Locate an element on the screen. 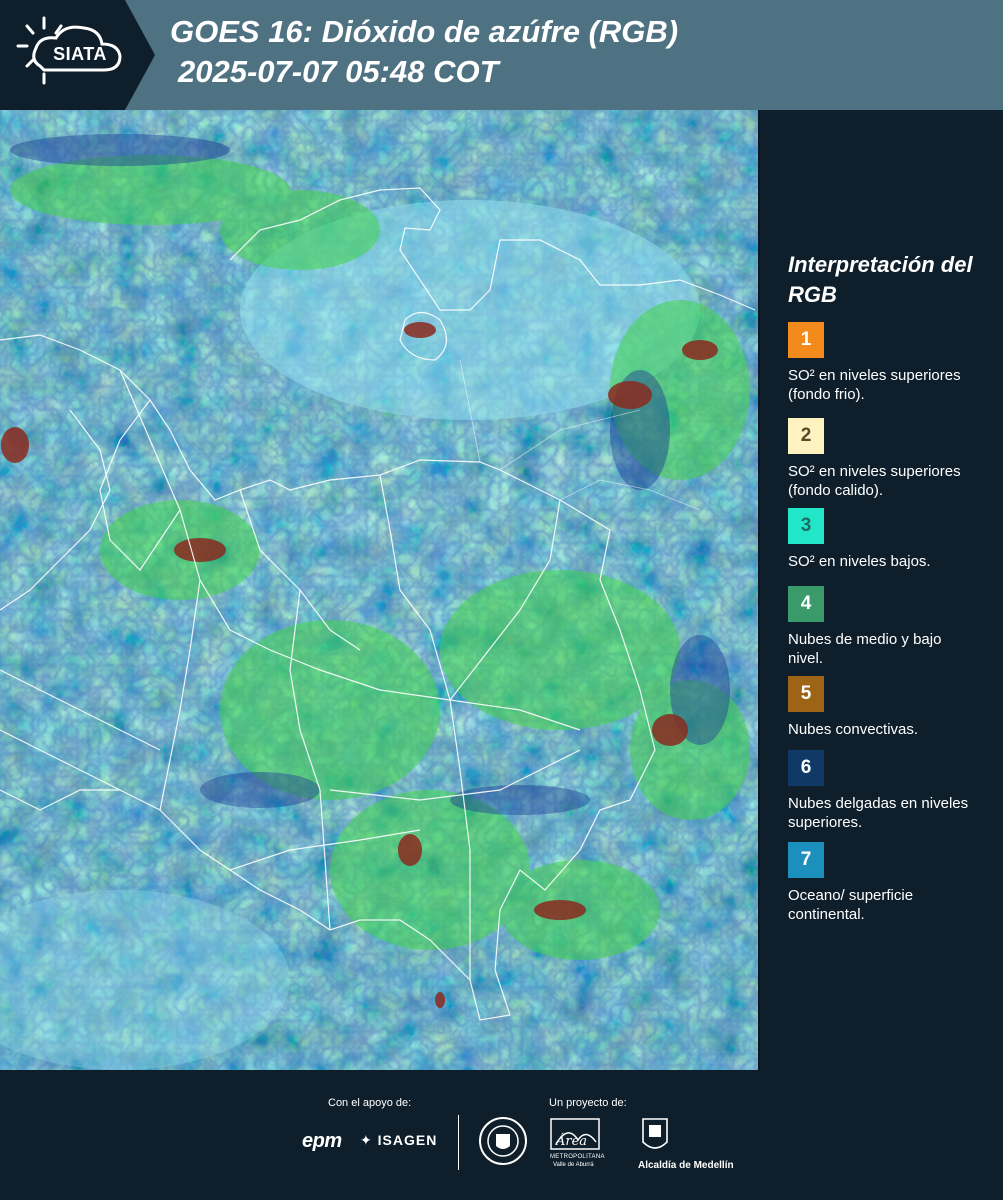 The image size is (1003, 1200). legend-label-7: Oceano/ superficie continental. is located at coordinates (851, 905).